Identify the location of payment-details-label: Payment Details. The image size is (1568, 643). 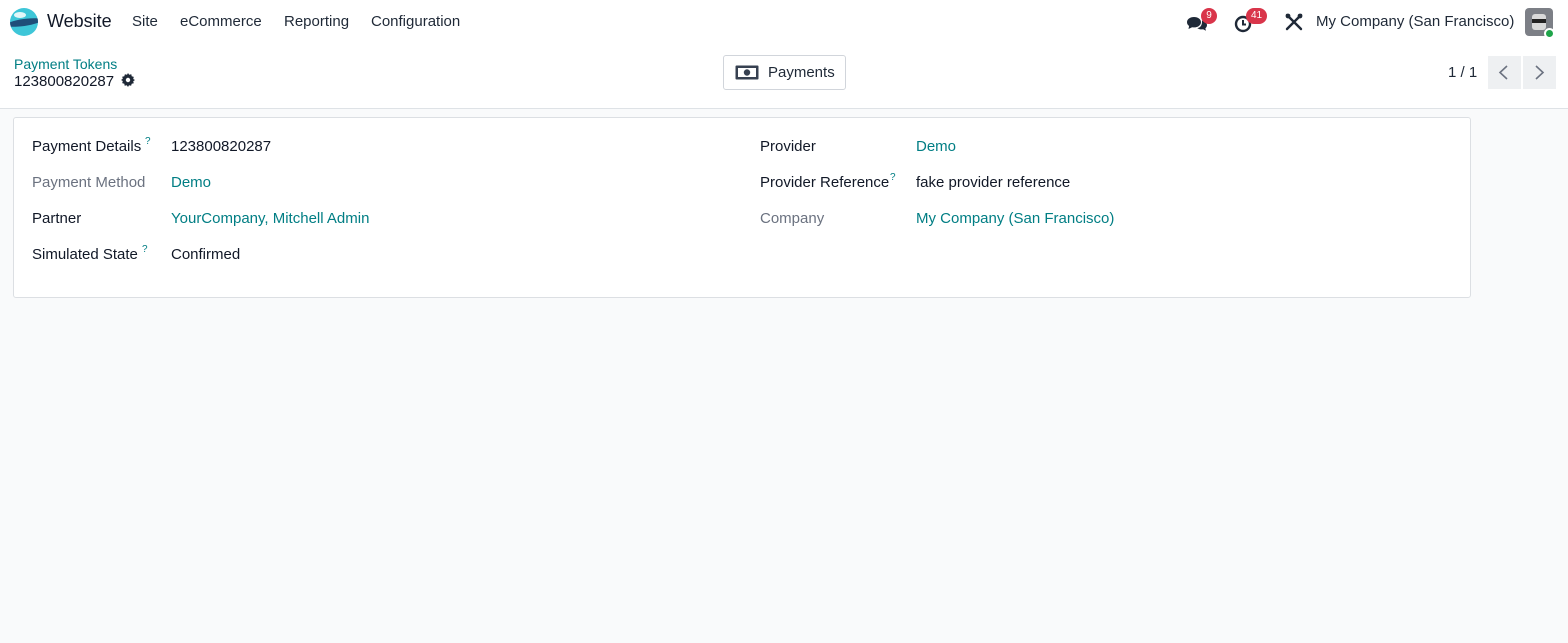
(87, 146).